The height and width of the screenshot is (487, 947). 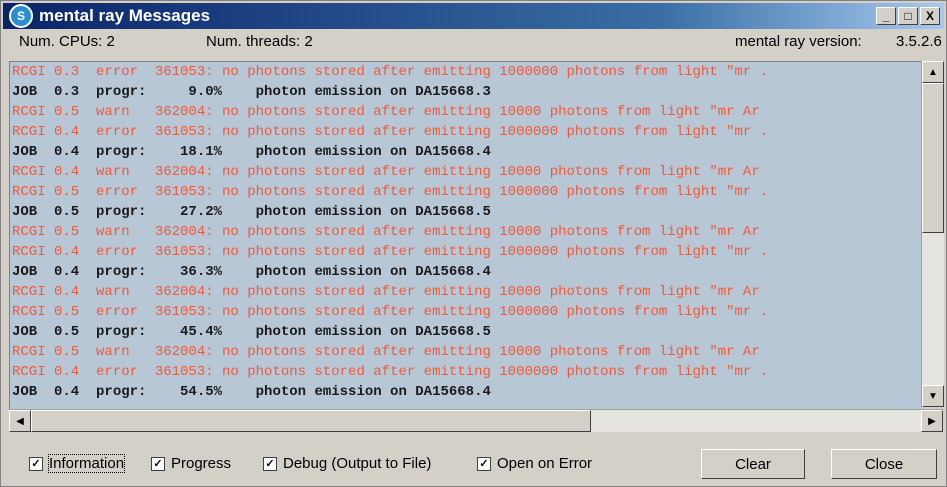 What do you see at coordinates (930, 16) in the screenshot?
I see `close-window-button: X` at bounding box center [930, 16].